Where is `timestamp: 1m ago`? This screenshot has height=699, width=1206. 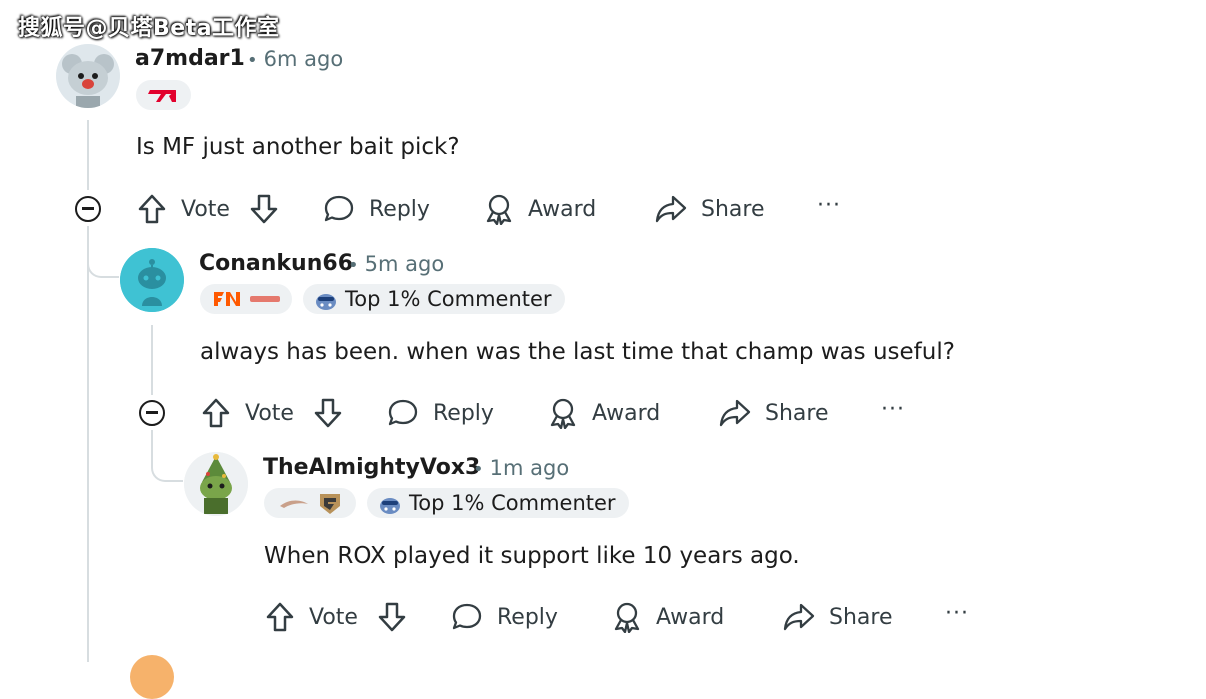
timestamp: 1m ago is located at coordinates (530, 468).